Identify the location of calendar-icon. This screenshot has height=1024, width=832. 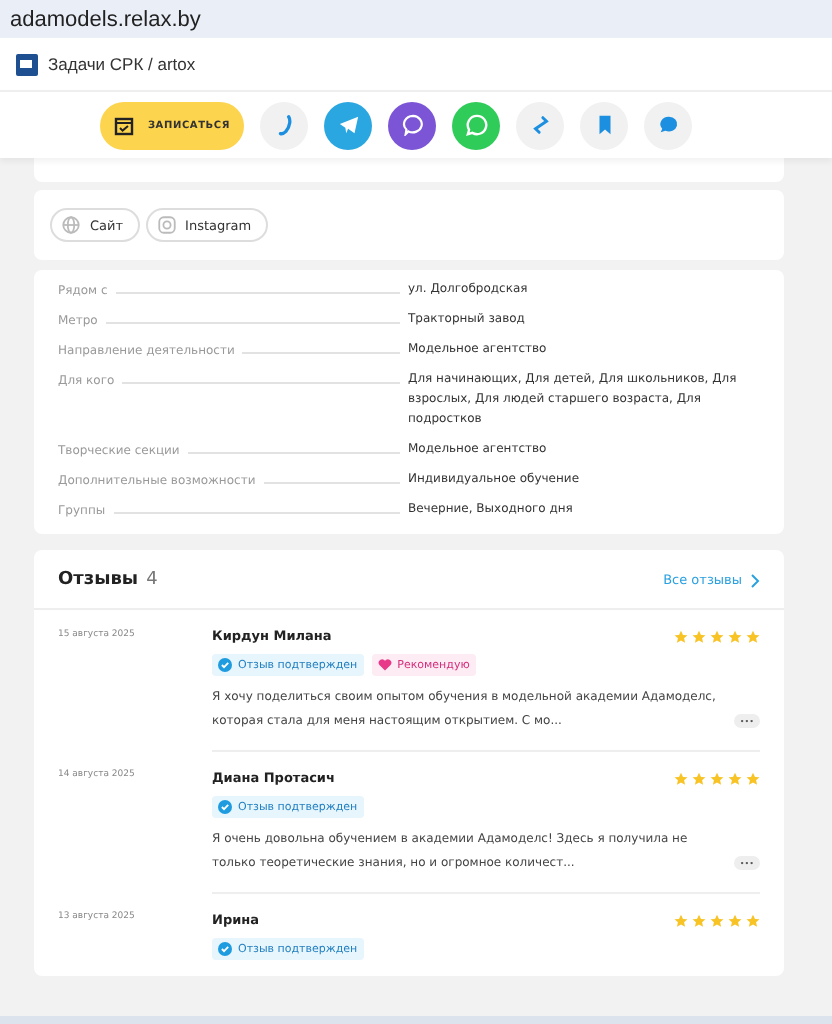
(123, 125).